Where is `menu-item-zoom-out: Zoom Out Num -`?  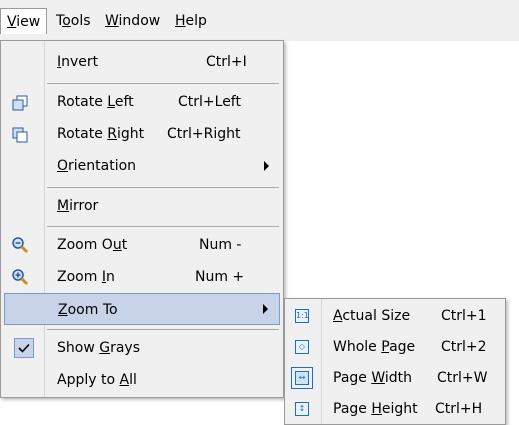 menu-item-zoom-out: Zoom Out Num - is located at coordinates (142, 245).